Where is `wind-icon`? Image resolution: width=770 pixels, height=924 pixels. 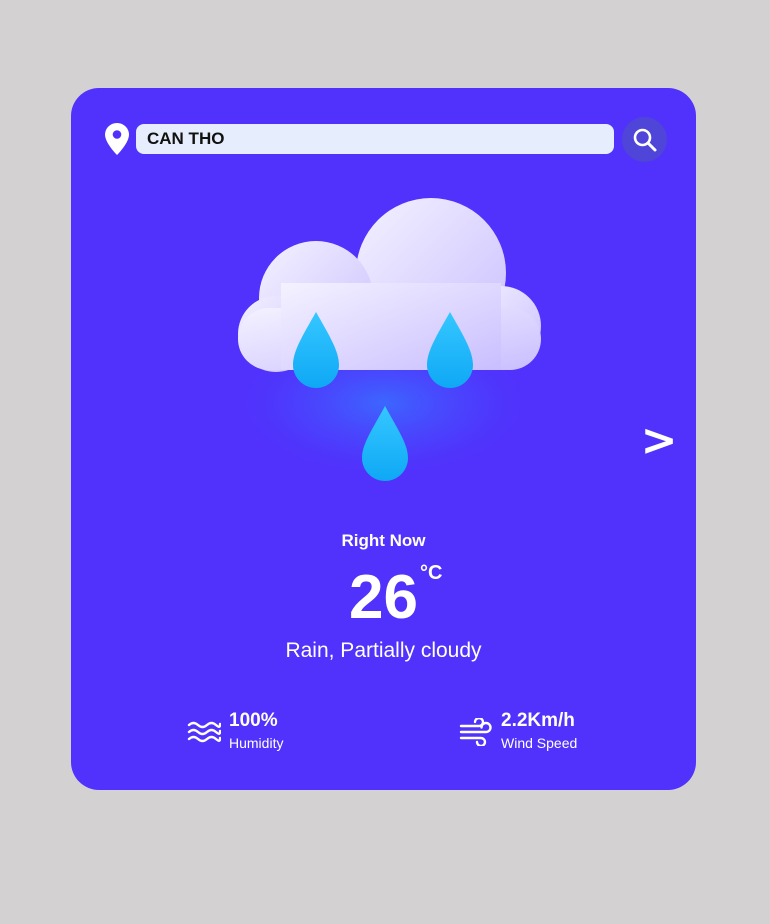
wind-icon is located at coordinates (475, 732).